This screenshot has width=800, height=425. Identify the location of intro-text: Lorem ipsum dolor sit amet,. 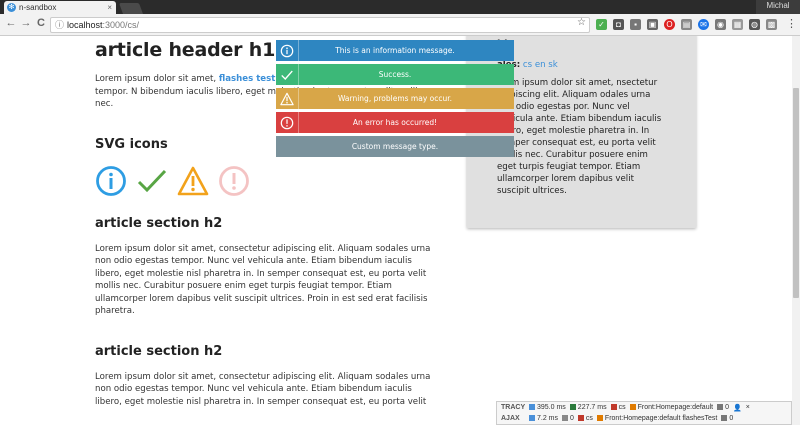
(157, 79).